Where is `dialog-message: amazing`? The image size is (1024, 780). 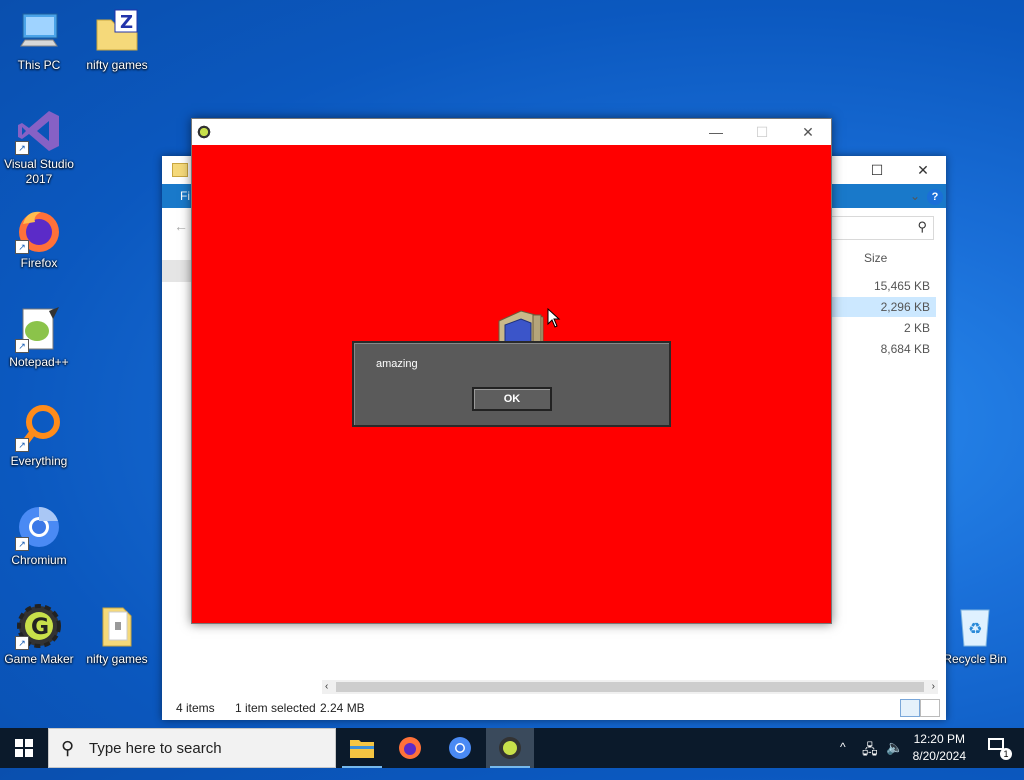
dialog-message: amazing is located at coordinates (397, 364).